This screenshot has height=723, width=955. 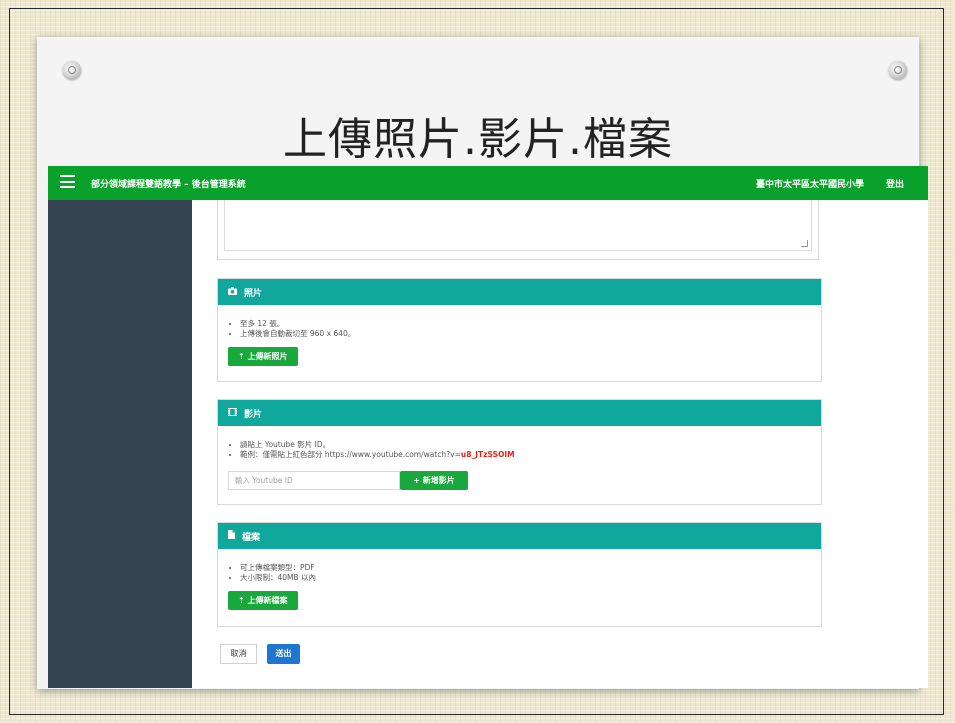 I want to click on photos-note: 至多 12 張。, so click(x=530, y=324).